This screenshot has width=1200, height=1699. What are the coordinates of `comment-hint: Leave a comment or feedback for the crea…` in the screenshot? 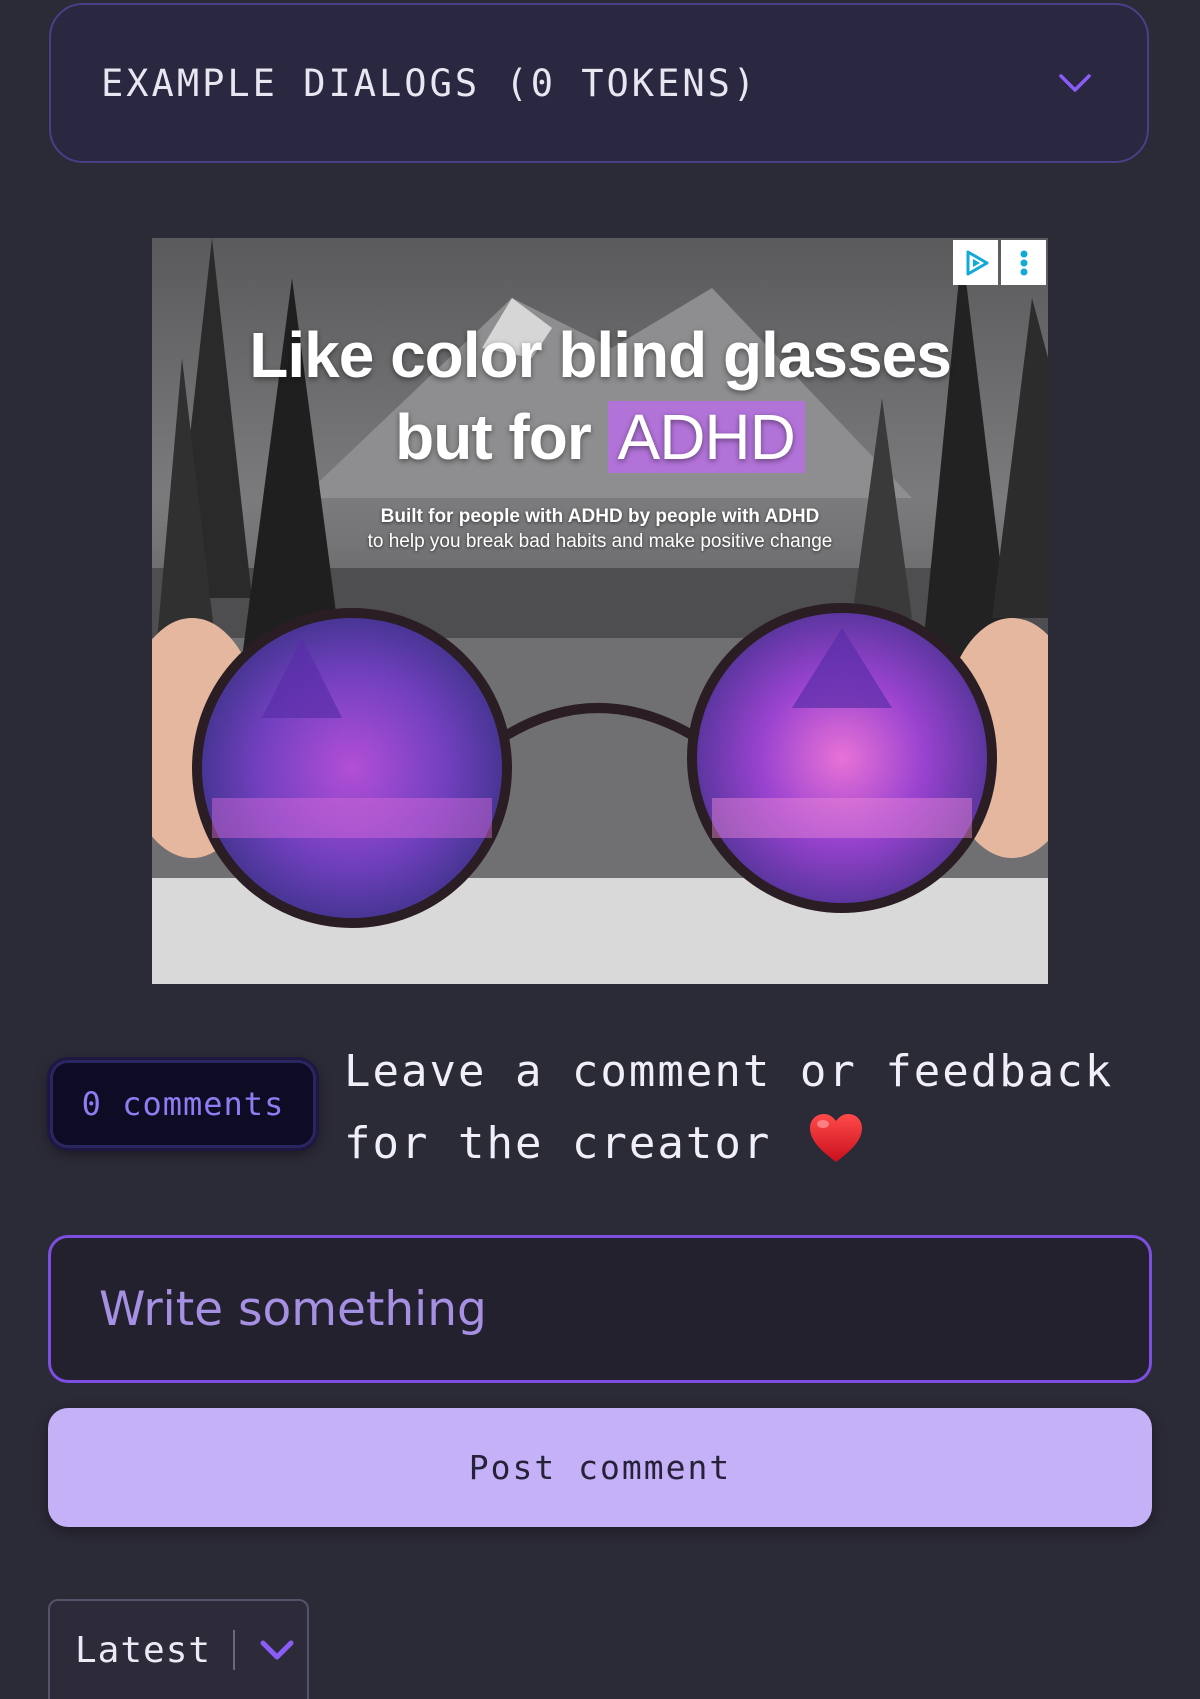 It's located at (754, 1108).